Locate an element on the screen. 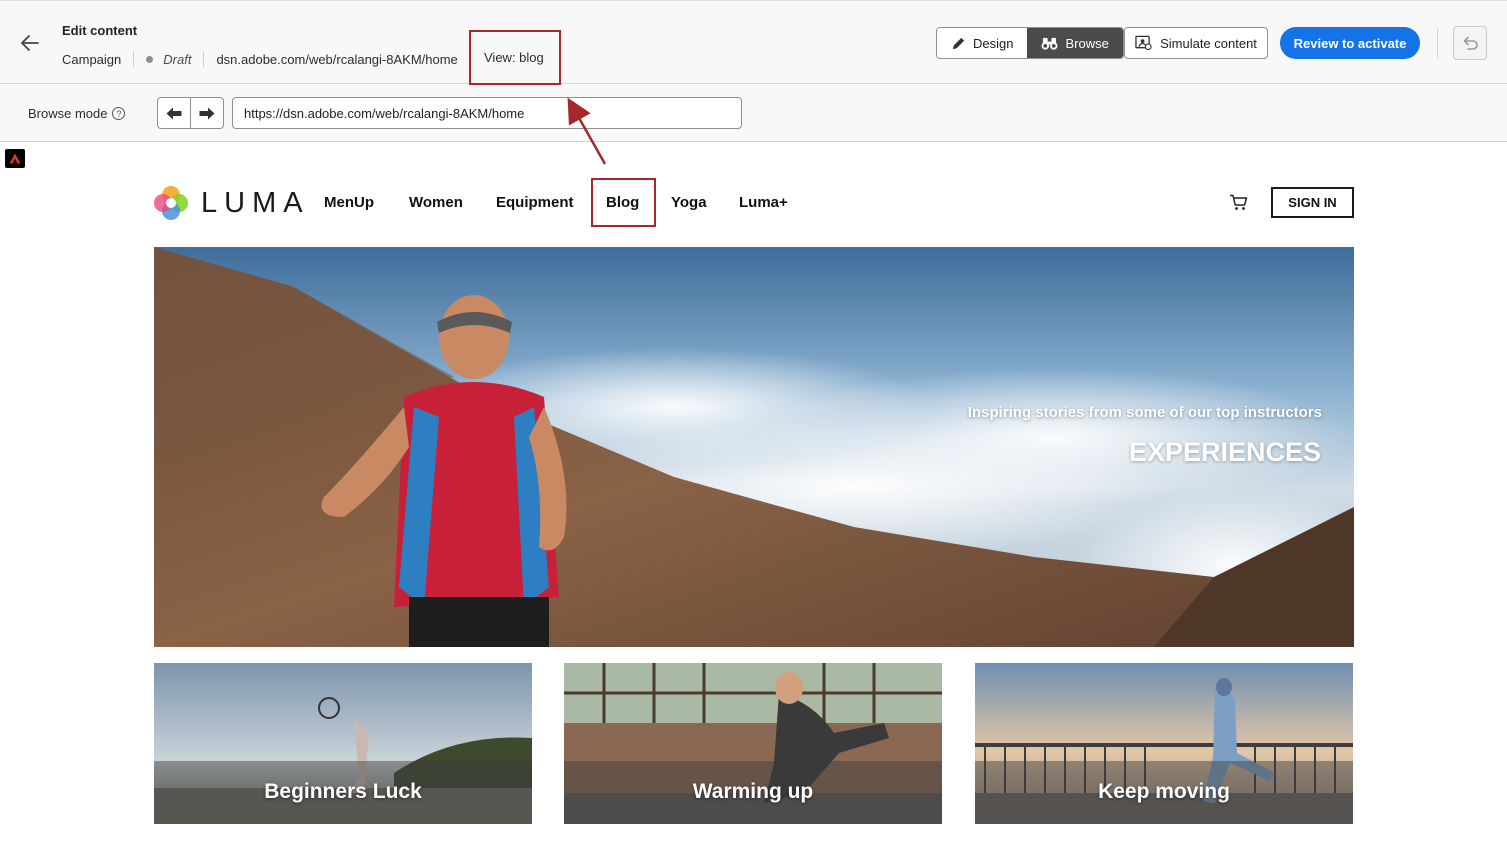 Image resolution: width=1507 pixels, height=842 pixels. blog-card: Keep moving is located at coordinates (1164, 743).